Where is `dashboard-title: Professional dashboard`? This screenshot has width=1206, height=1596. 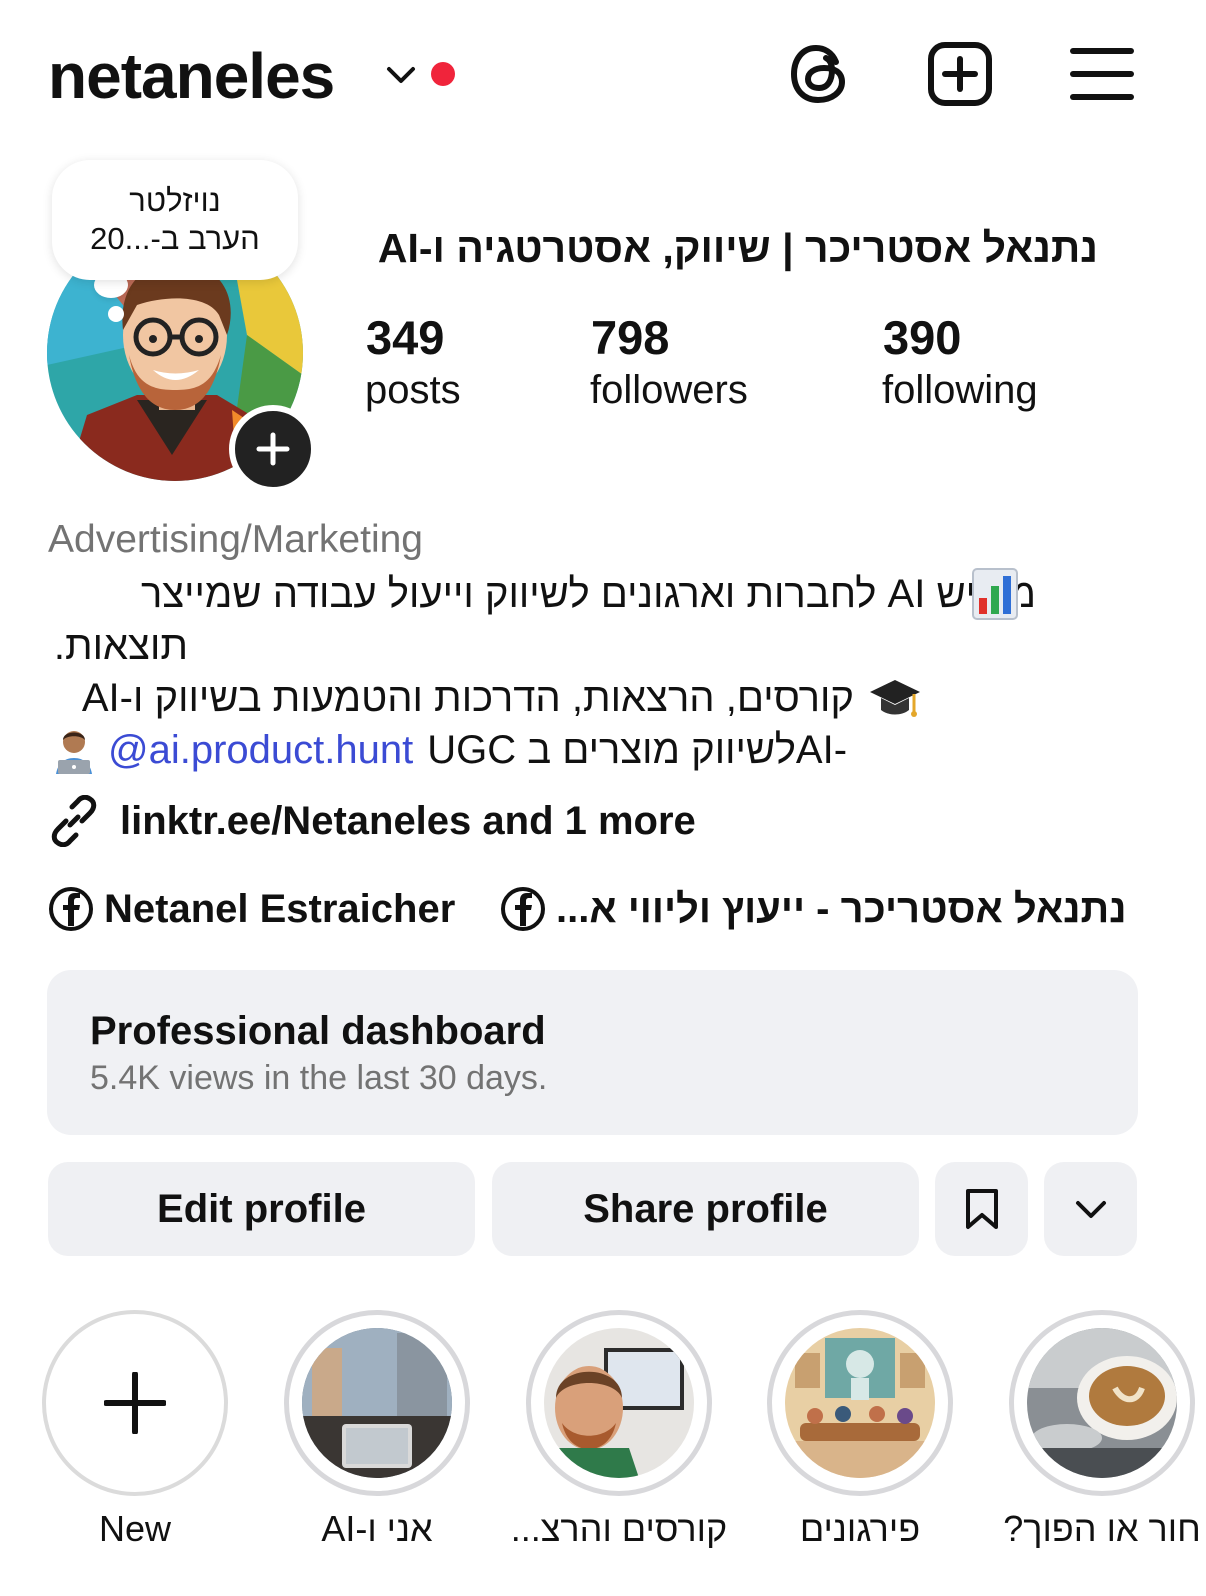 dashboard-title: Professional dashboard is located at coordinates (318, 1031).